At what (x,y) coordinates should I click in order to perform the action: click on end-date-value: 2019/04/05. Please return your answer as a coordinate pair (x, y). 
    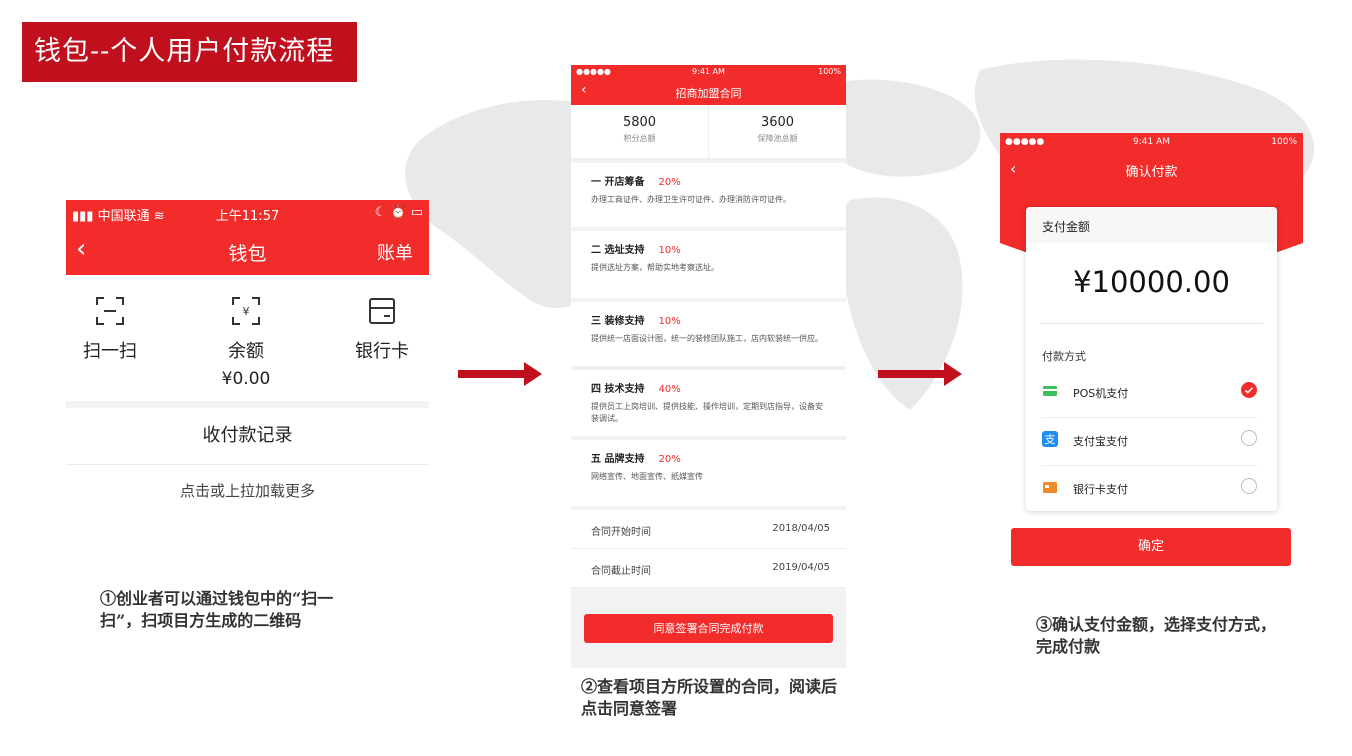
    Looking at the image, I should click on (801, 567).